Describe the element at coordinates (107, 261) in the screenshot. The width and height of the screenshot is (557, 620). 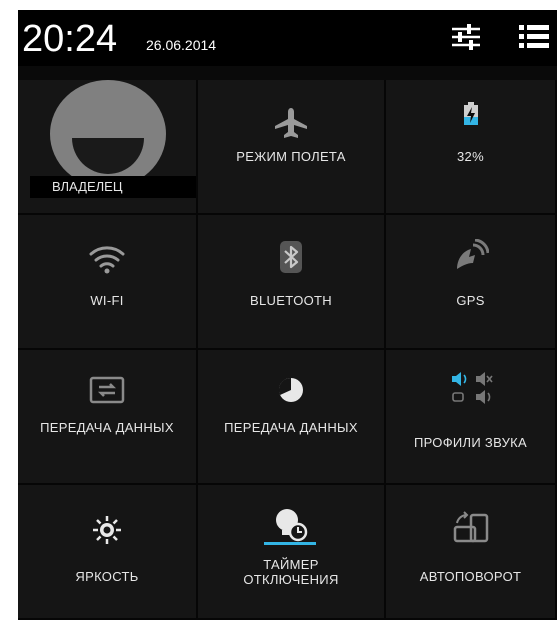
I see `wifi-icon` at that location.